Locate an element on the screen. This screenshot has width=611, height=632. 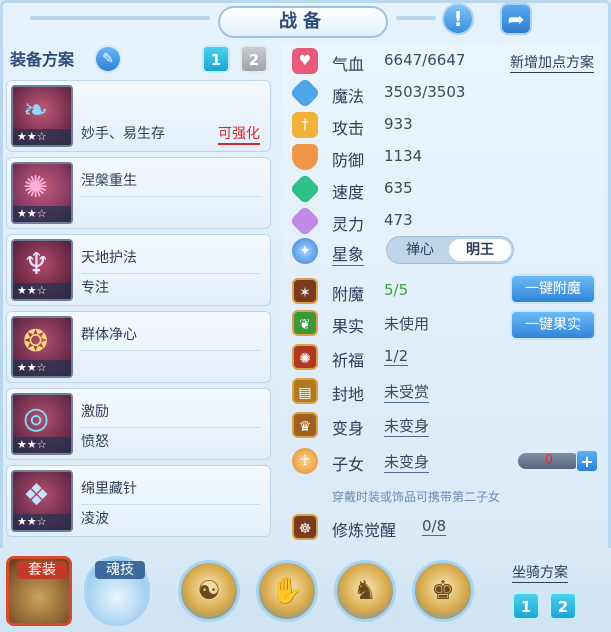
equipment-card: ❖ ★★☆ 绵里藏针 凌波 is located at coordinates (138, 501).